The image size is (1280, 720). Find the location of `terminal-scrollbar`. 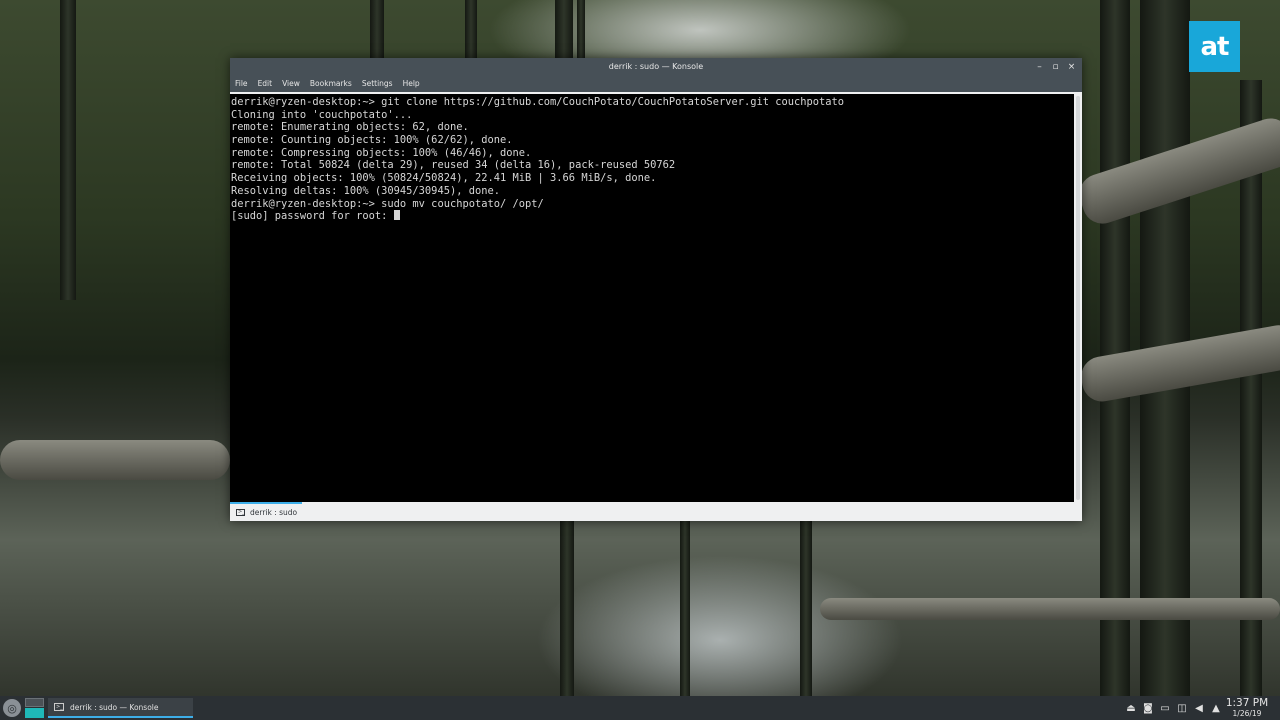

terminal-scrollbar is located at coordinates (1078, 298).